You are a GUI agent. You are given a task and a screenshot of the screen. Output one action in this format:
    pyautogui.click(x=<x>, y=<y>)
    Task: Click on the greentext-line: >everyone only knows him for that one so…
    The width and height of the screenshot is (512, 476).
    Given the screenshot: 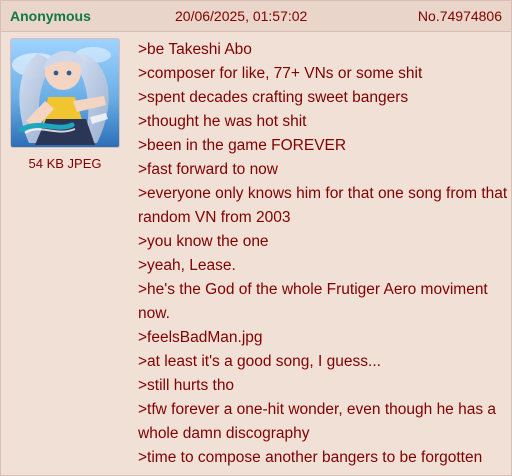 What is the action you would take?
    pyautogui.click(x=323, y=205)
    